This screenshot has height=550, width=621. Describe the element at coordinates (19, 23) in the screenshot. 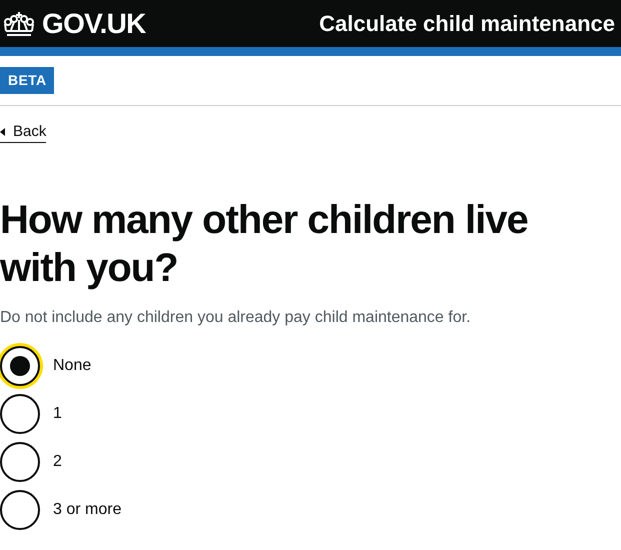

I see `crown-icon` at that location.